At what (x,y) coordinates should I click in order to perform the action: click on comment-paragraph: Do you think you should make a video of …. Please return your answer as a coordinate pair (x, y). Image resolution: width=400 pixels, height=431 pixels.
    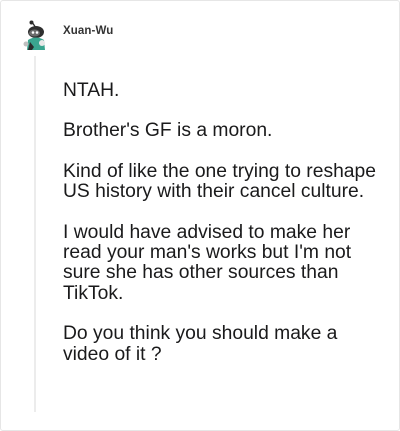
    Looking at the image, I should click on (200, 344).